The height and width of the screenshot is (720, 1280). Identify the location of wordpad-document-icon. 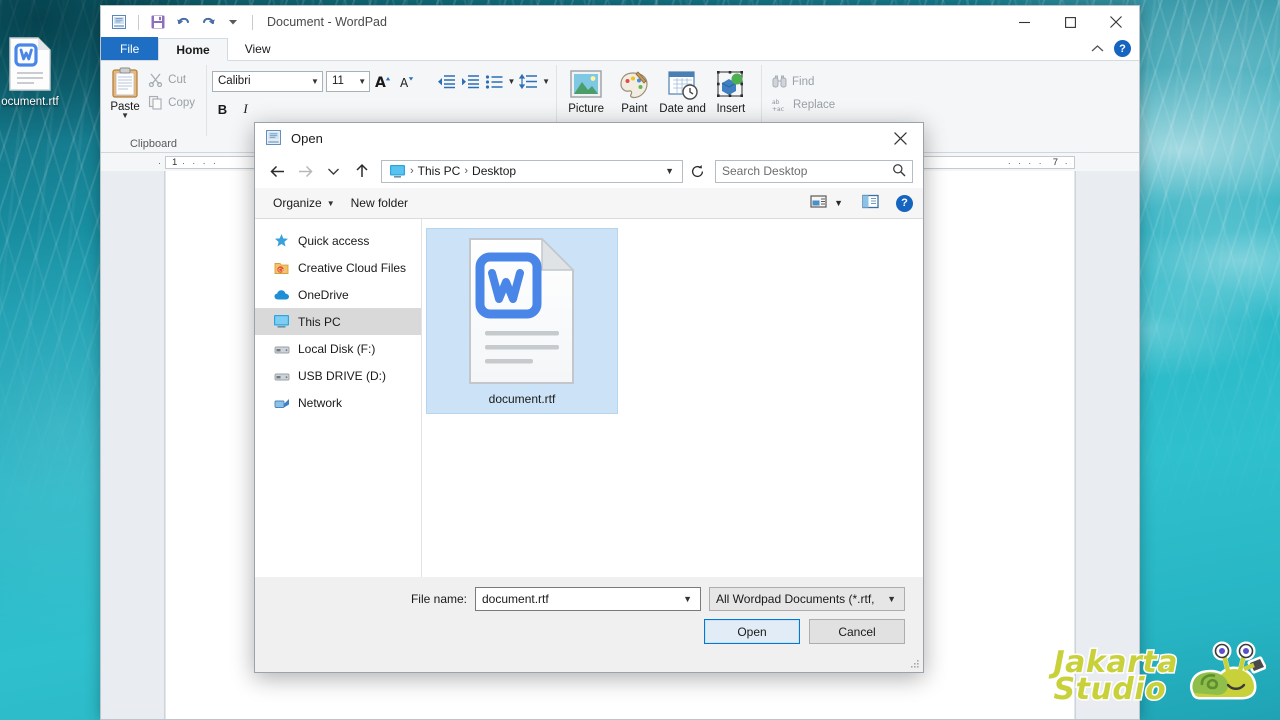
(30, 64).